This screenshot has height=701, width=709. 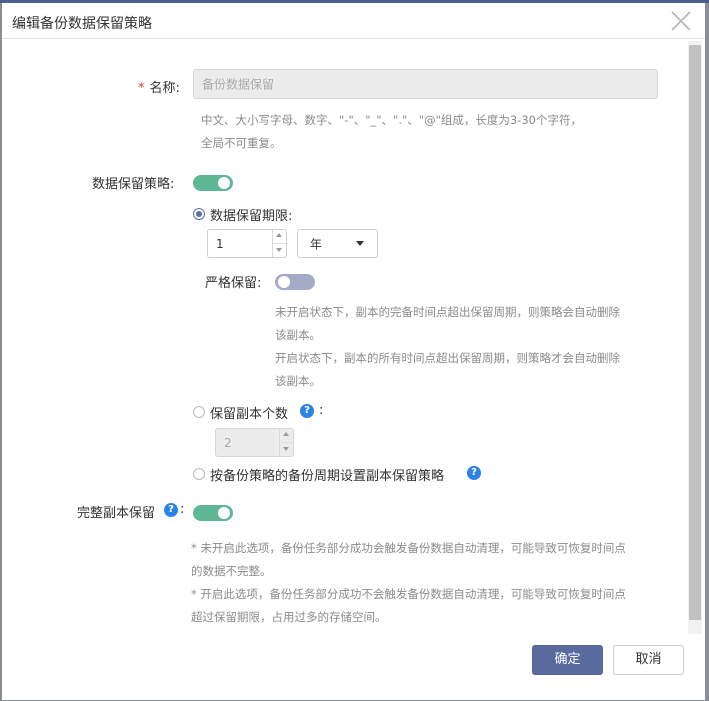 What do you see at coordinates (220, 243) in the screenshot?
I see `period-amount-value: 1` at bounding box center [220, 243].